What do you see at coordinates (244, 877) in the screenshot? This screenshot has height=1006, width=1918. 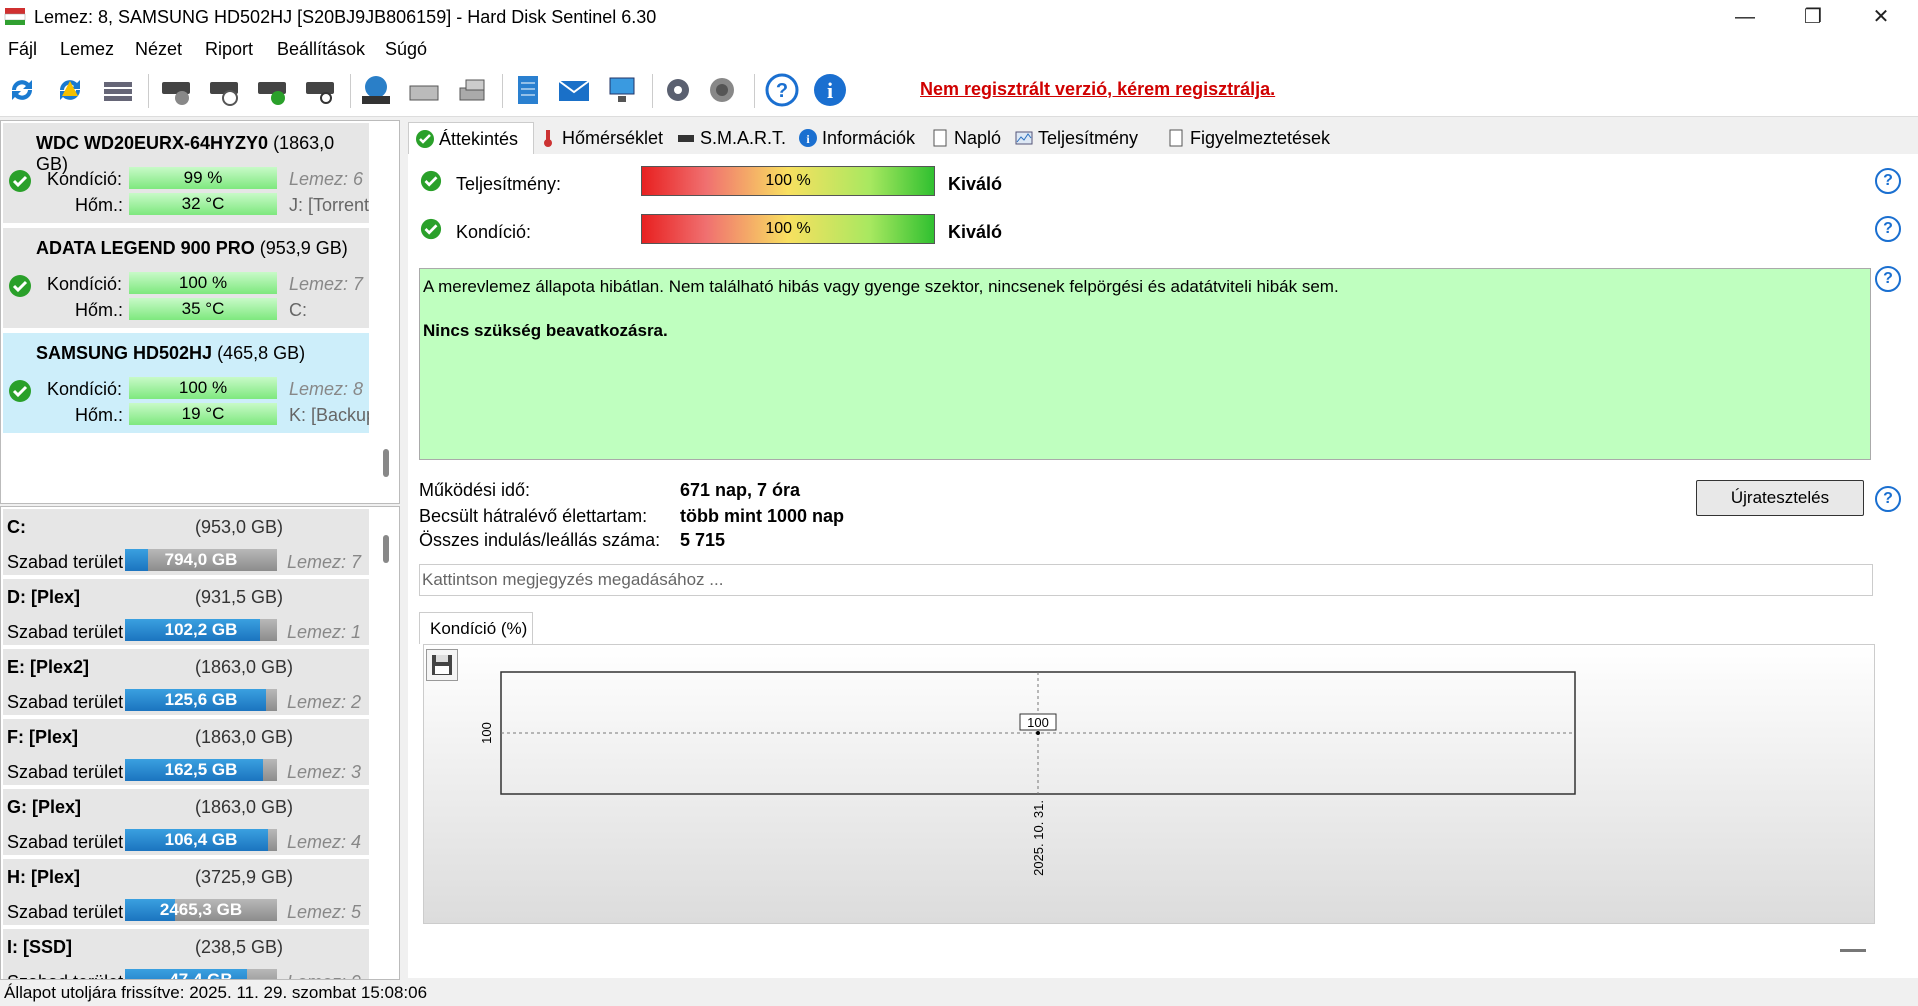 I see `partition-size: (3725,9 GB)` at bounding box center [244, 877].